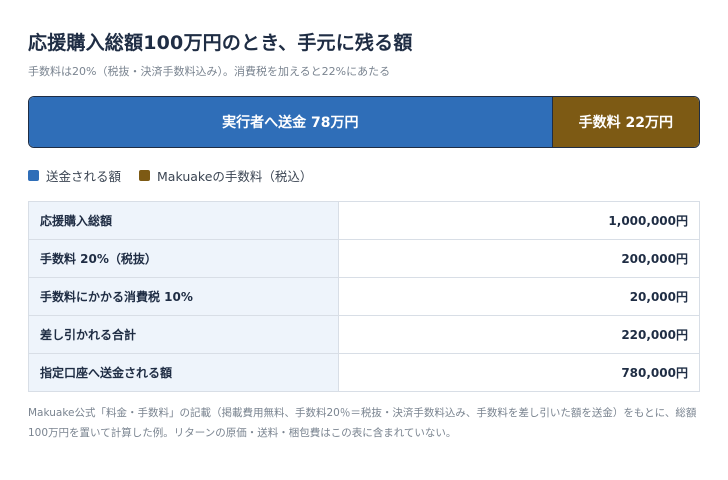  What do you see at coordinates (84, 176) in the screenshot?
I see `legend-label: 送金される額` at bounding box center [84, 176].